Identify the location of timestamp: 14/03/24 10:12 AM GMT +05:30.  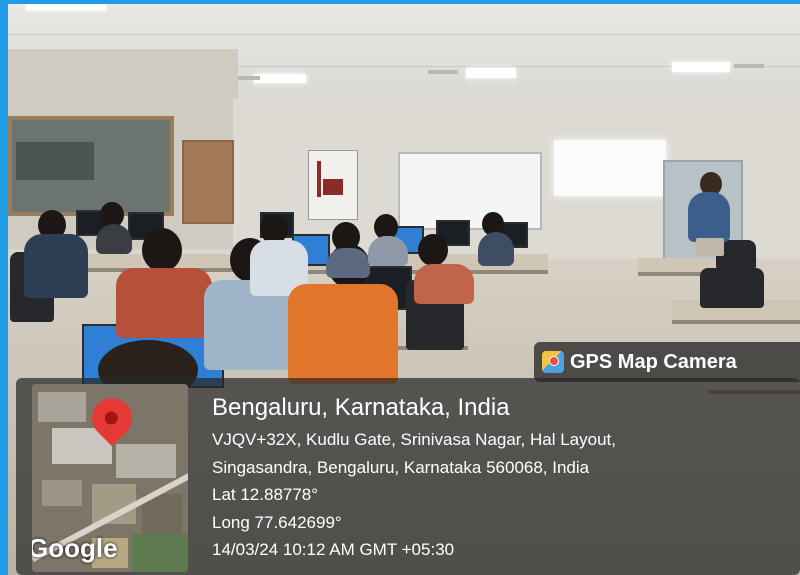
(333, 549).